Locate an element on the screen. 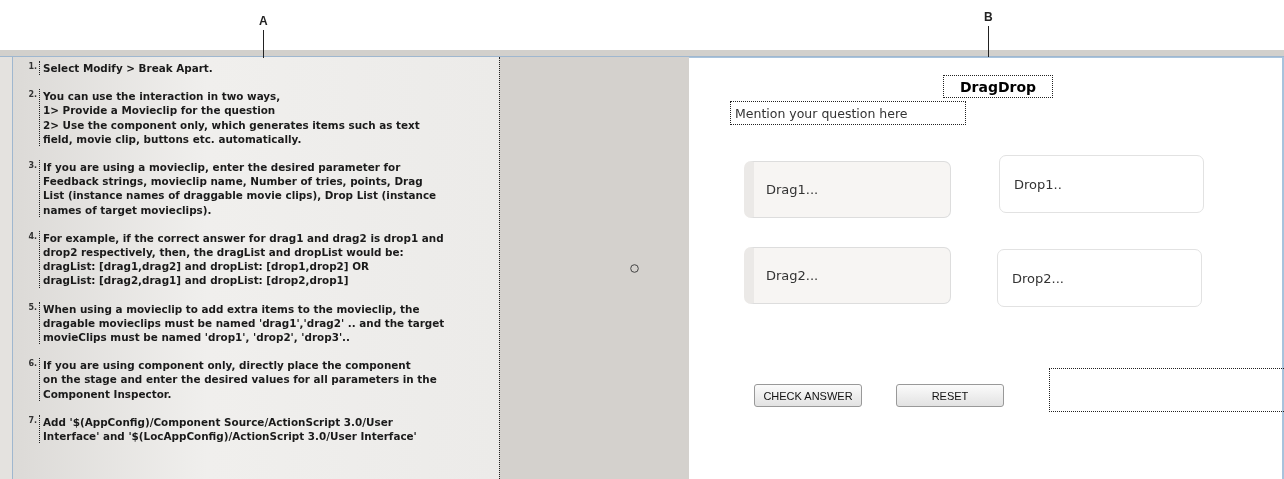 The image size is (1284, 479). check-answer-button: CHECK ANSWER is located at coordinates (808, 395).